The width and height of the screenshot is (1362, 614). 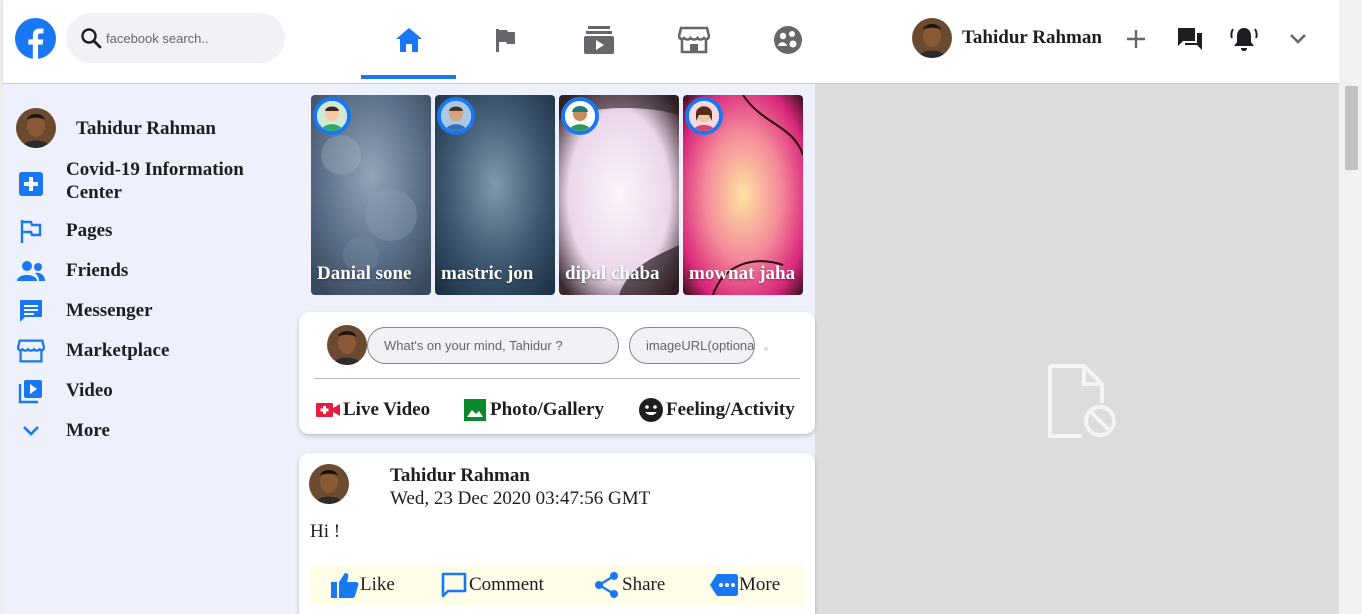 What do you see at coordinates (487, 273) in the screenshot?
I see `story-name: mastric jon` at bounding box center [487, 273].